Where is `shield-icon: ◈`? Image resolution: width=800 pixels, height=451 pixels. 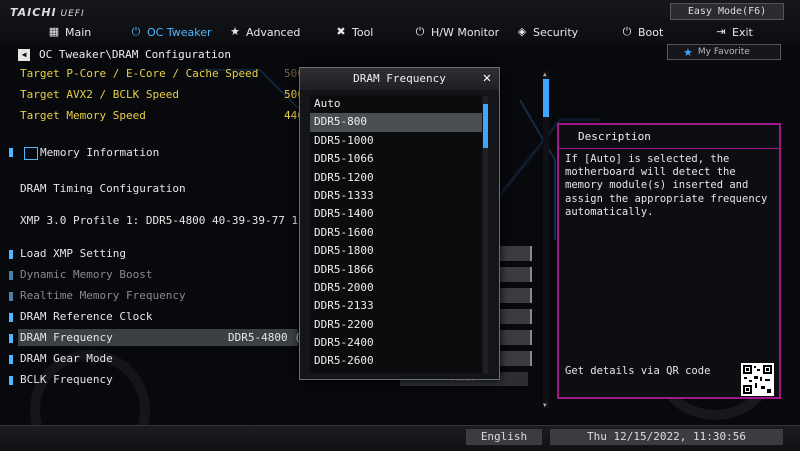 shield-icon: ◈ is located at coordinates (522, 31).